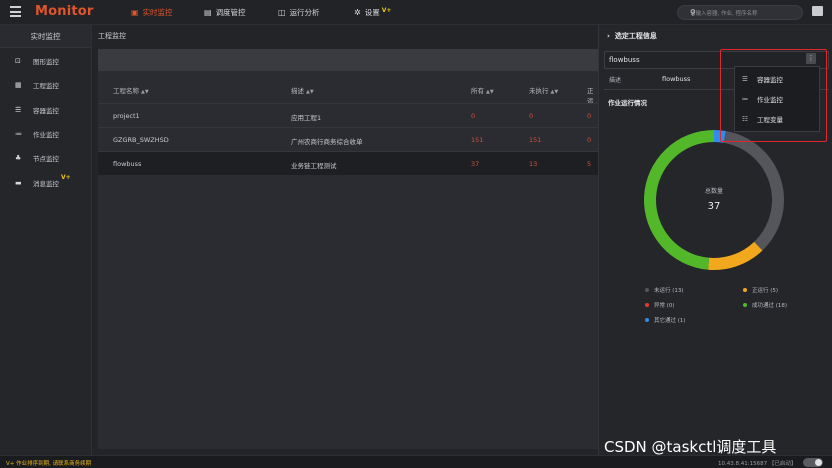 This screenshot has height=468, width=832. I want to click on monitor-icon: ▣, so click(135, 12).